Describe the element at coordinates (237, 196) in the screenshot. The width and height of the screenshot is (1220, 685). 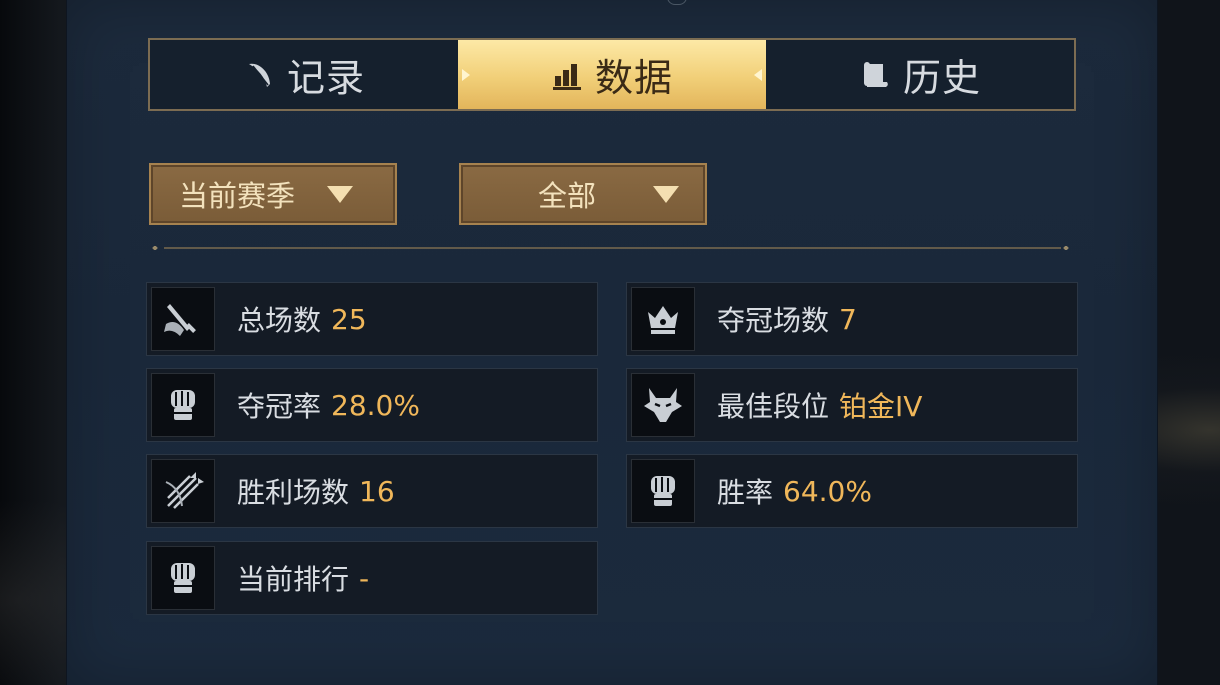
I see `season-dropdown-value: 当前赛季` at that location.